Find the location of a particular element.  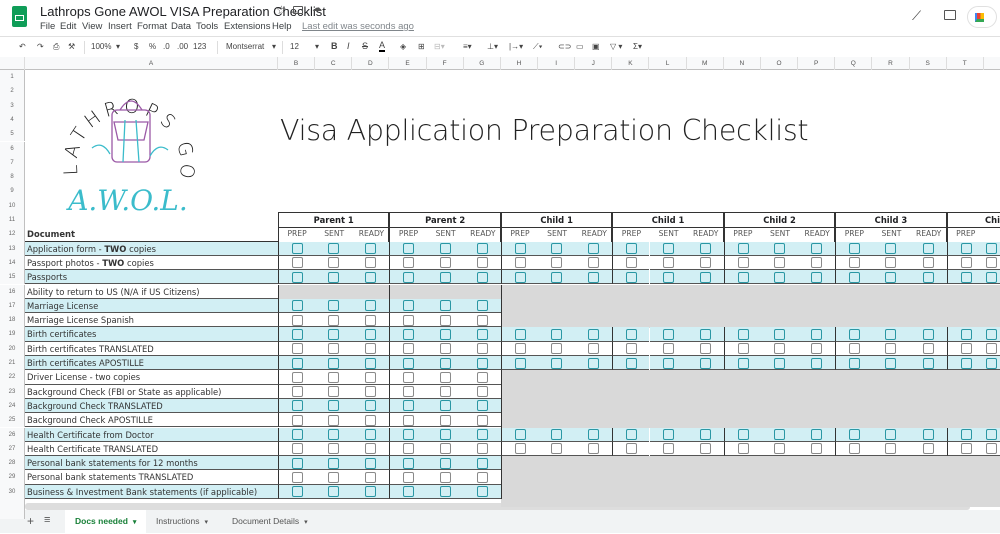

document-cell: Health Certificate TRANSLATED is located at coordinates (151, 449).